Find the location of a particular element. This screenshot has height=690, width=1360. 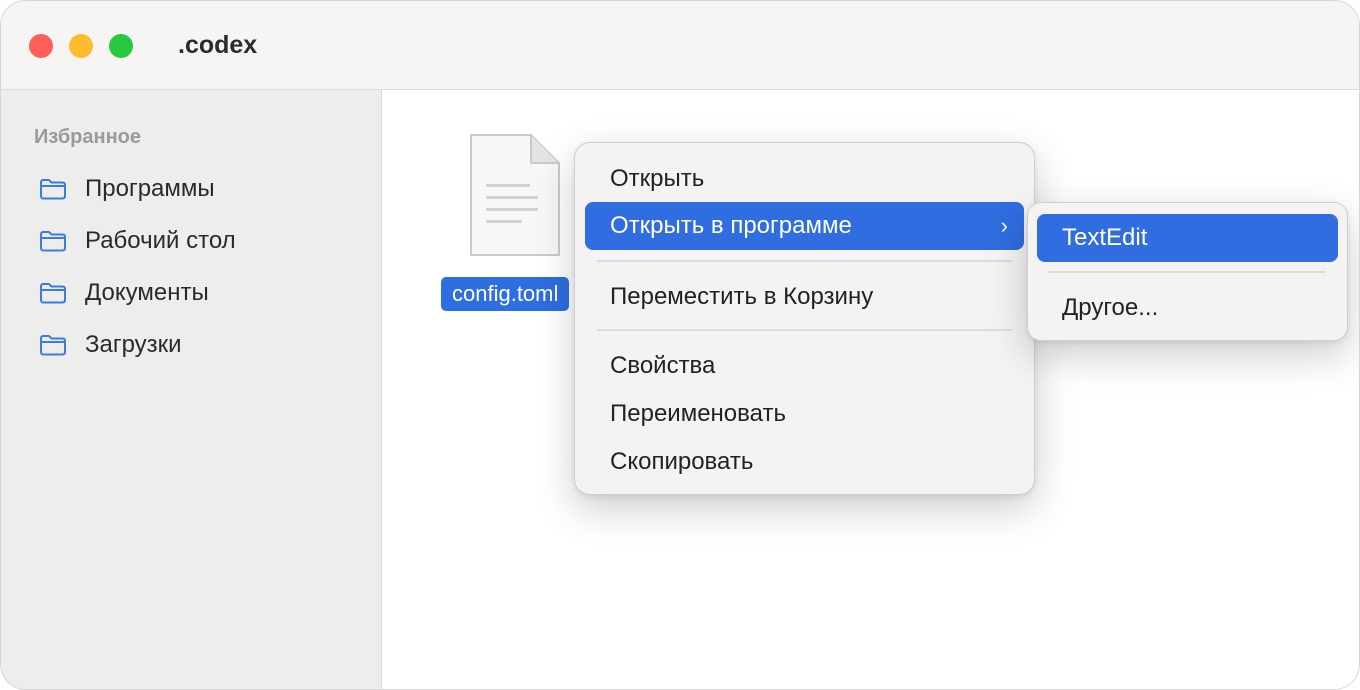

menu-item-copy: Скопировать is located at coordinates (804, 462).